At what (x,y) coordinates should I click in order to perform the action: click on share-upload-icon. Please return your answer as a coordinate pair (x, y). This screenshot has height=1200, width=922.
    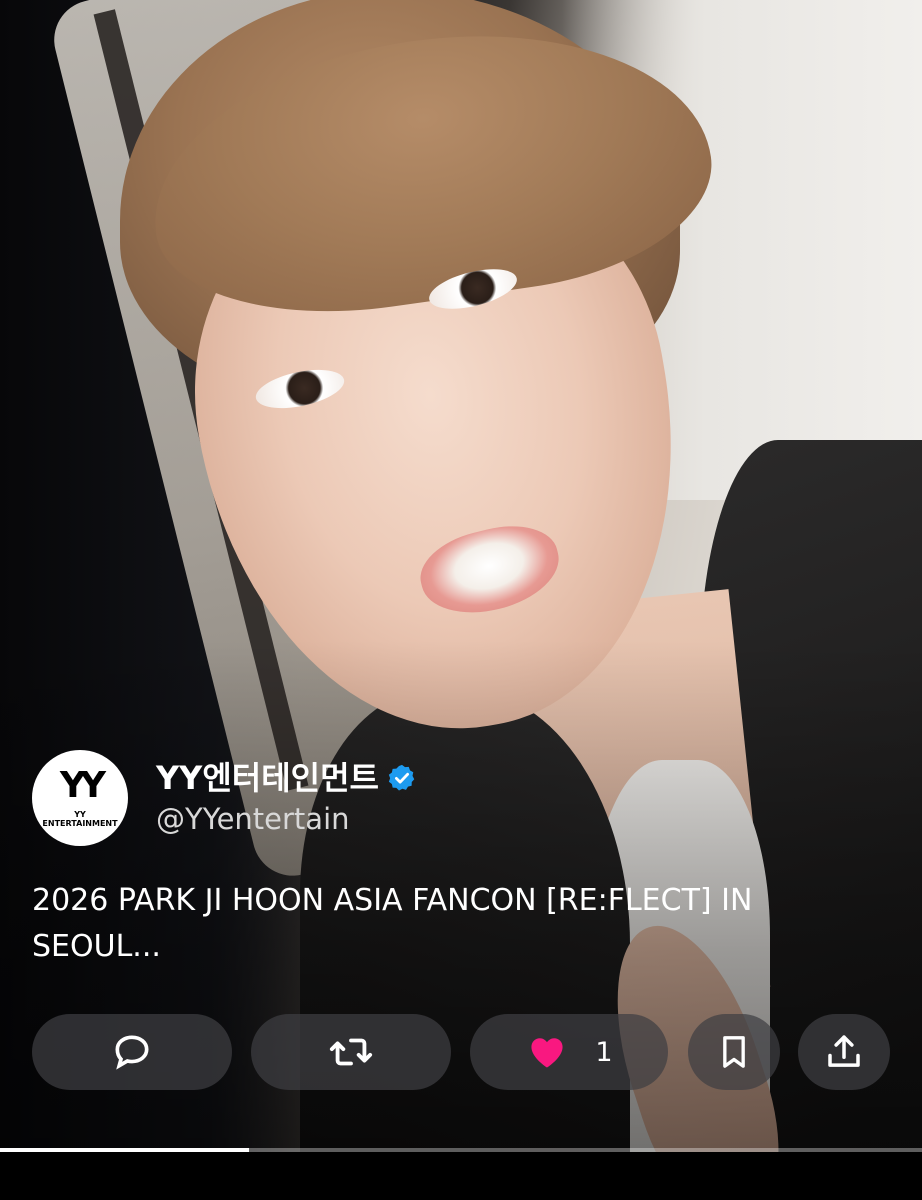
    Looking at the image, I should click on (844, 1052).